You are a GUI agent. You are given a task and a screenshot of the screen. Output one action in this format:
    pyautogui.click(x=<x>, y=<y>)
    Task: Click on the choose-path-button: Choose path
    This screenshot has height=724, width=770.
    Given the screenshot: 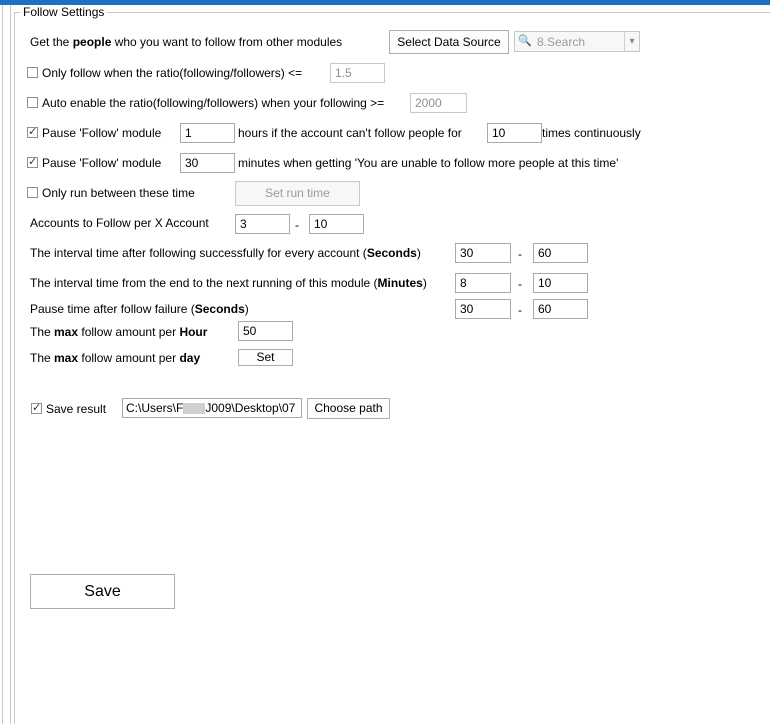 What is the action you would take?
    pyautogui.click(x=348, y=408)
    